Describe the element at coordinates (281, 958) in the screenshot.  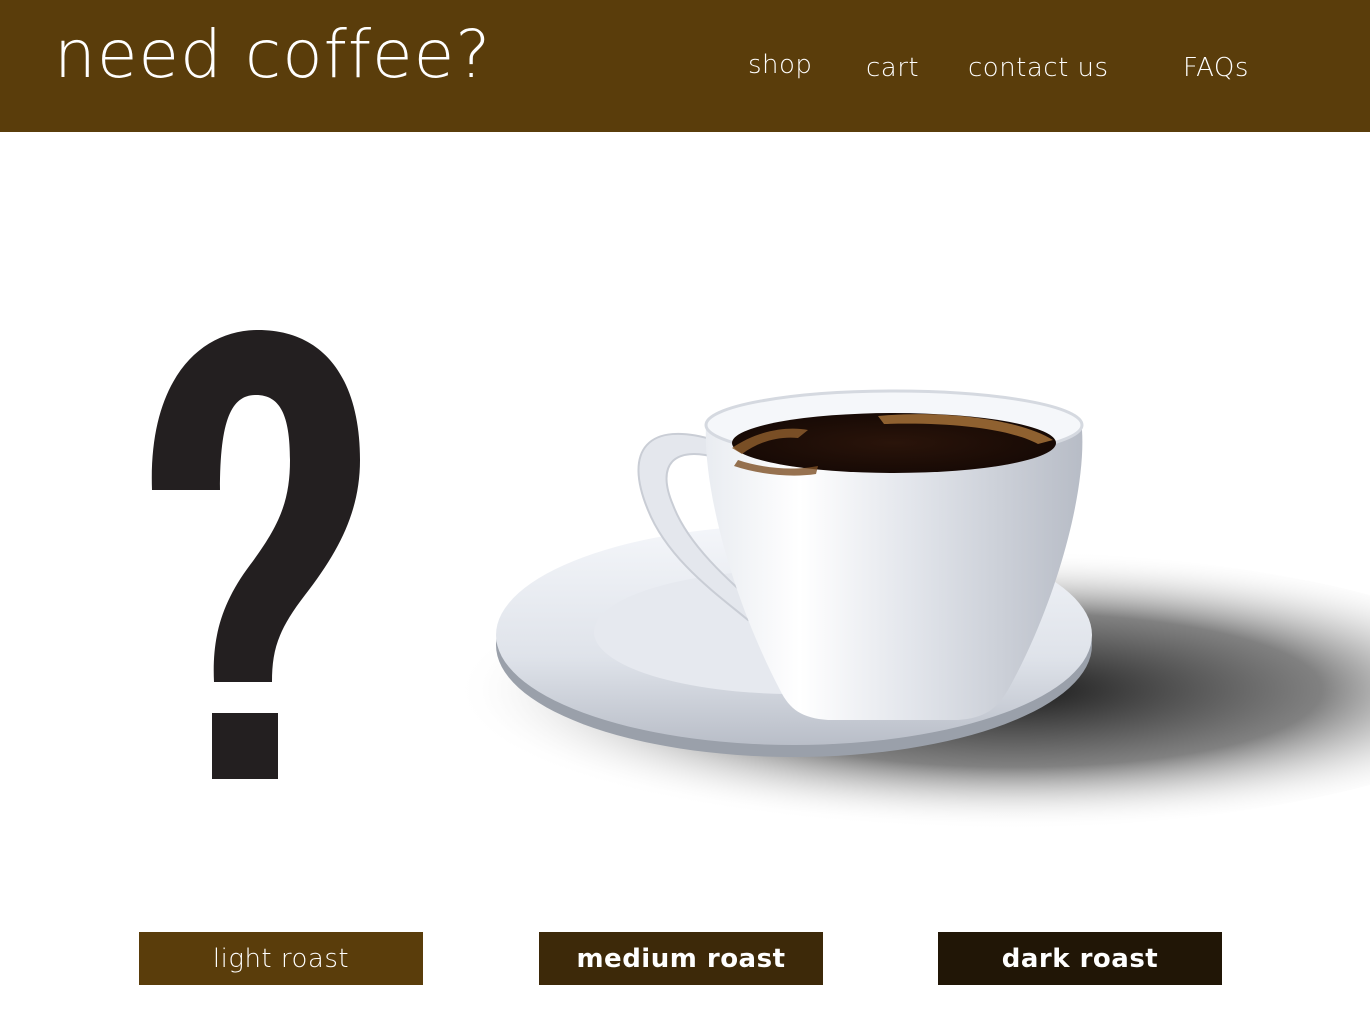
I see `light-roast-button: light roast` at that location.